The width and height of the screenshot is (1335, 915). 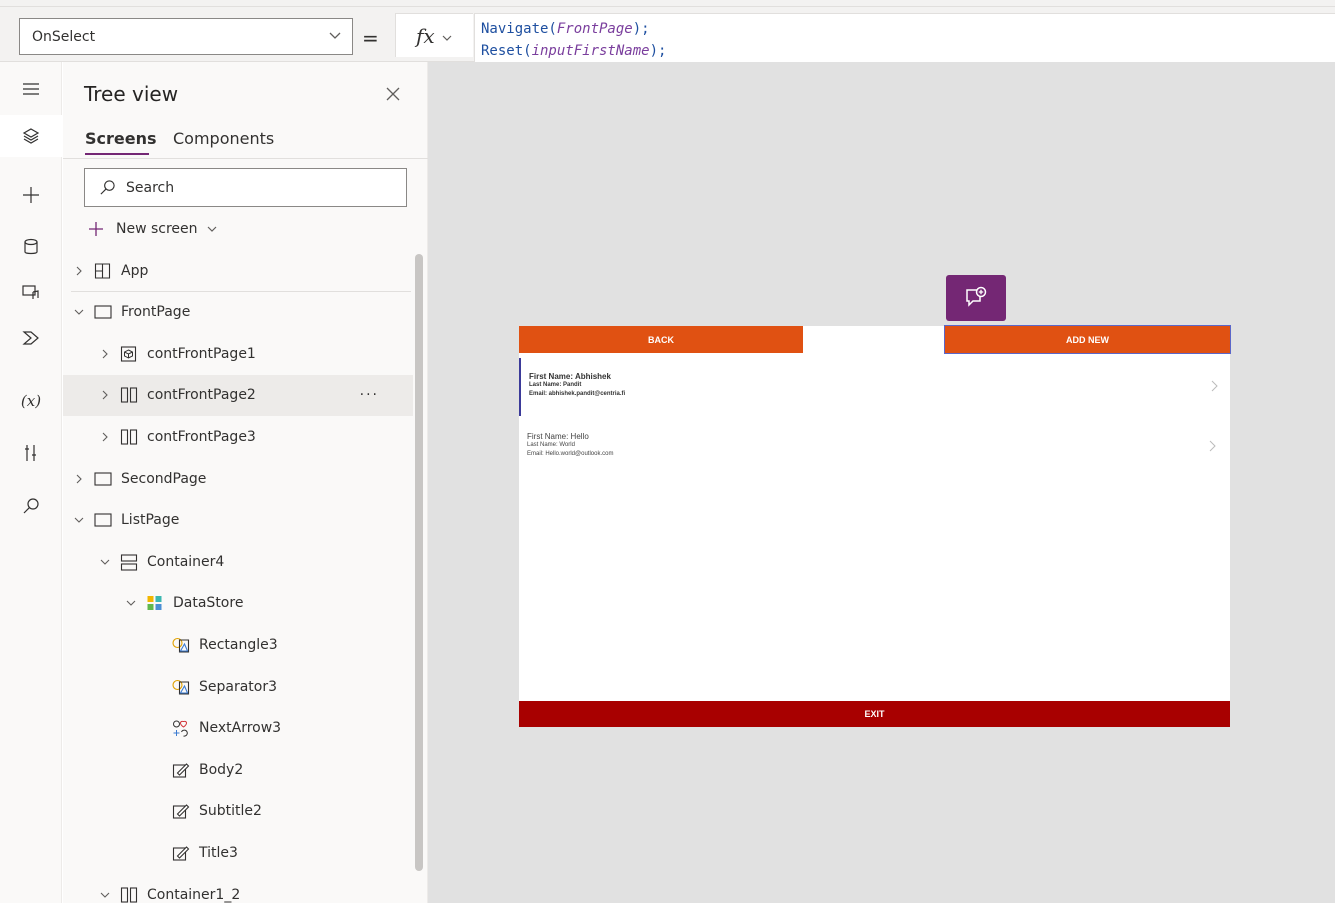 What do you see at coordinates (238, 561) in the screenshot?
I see `tree-node-container4: Container4` at bounding box center [238, 561].